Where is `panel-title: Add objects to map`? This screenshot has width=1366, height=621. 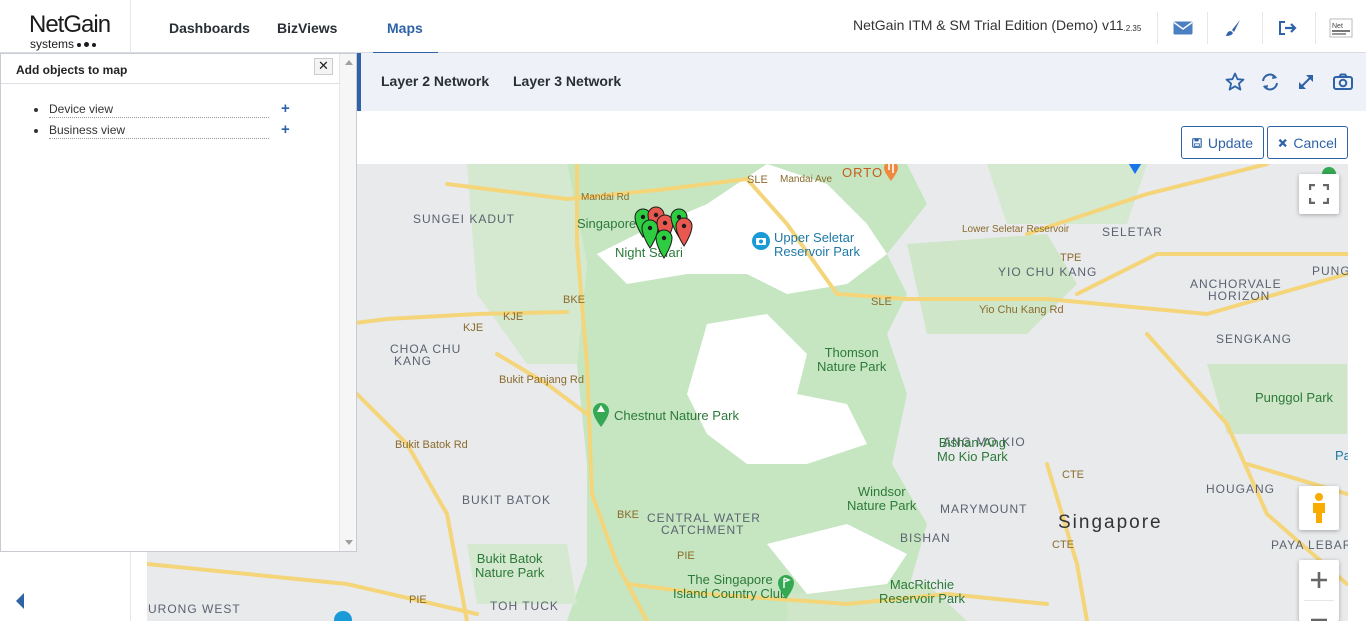 panel-title: Add objects to map is located at coordinates (72, 70).